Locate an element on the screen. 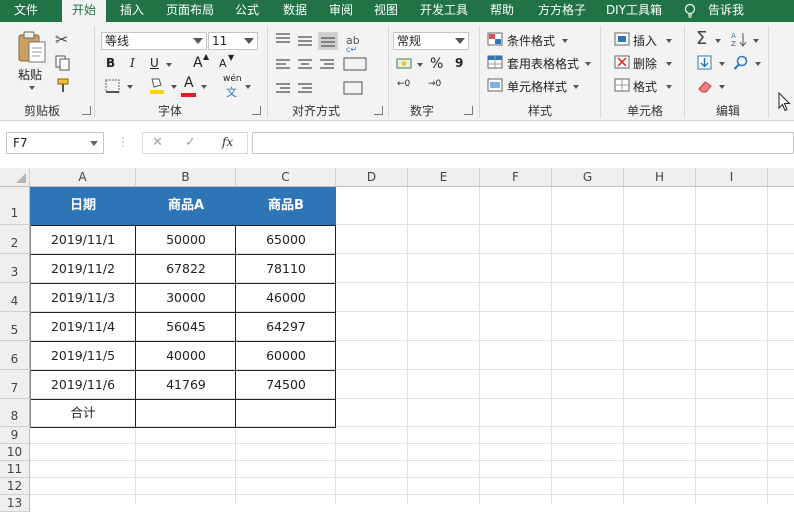  sort-dropdown-icon is located at coordinates (756, 41).